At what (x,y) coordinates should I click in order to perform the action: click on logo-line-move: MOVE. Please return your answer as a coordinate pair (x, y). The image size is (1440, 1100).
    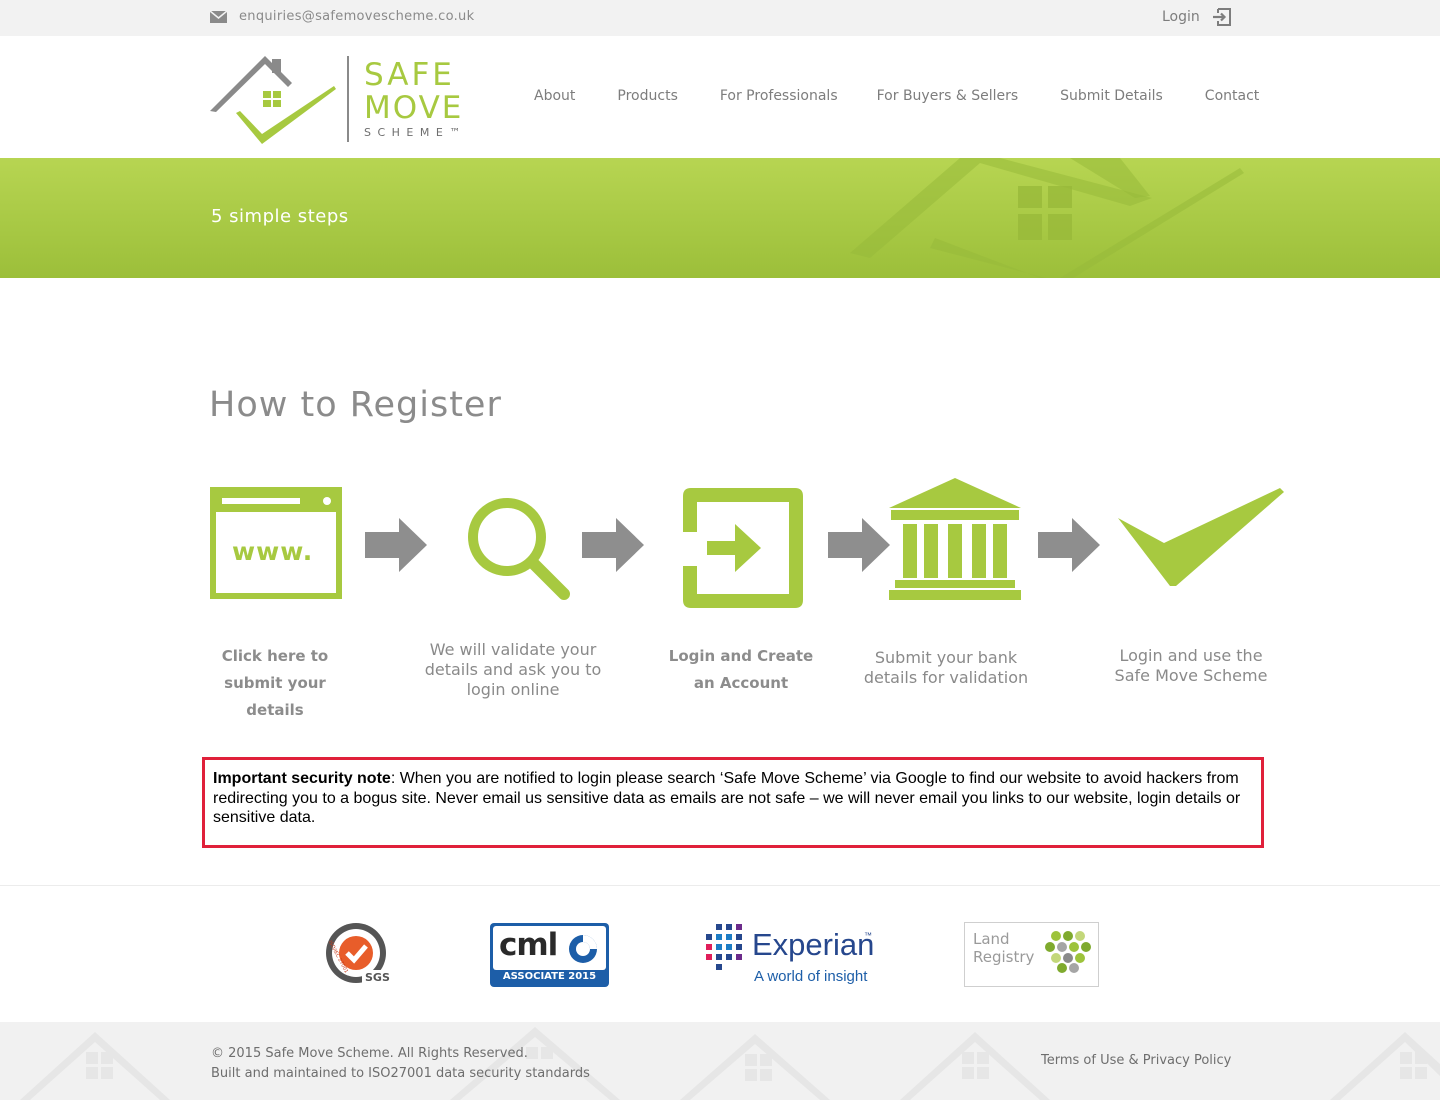
    Looking at the image, I should click on (414, 108).